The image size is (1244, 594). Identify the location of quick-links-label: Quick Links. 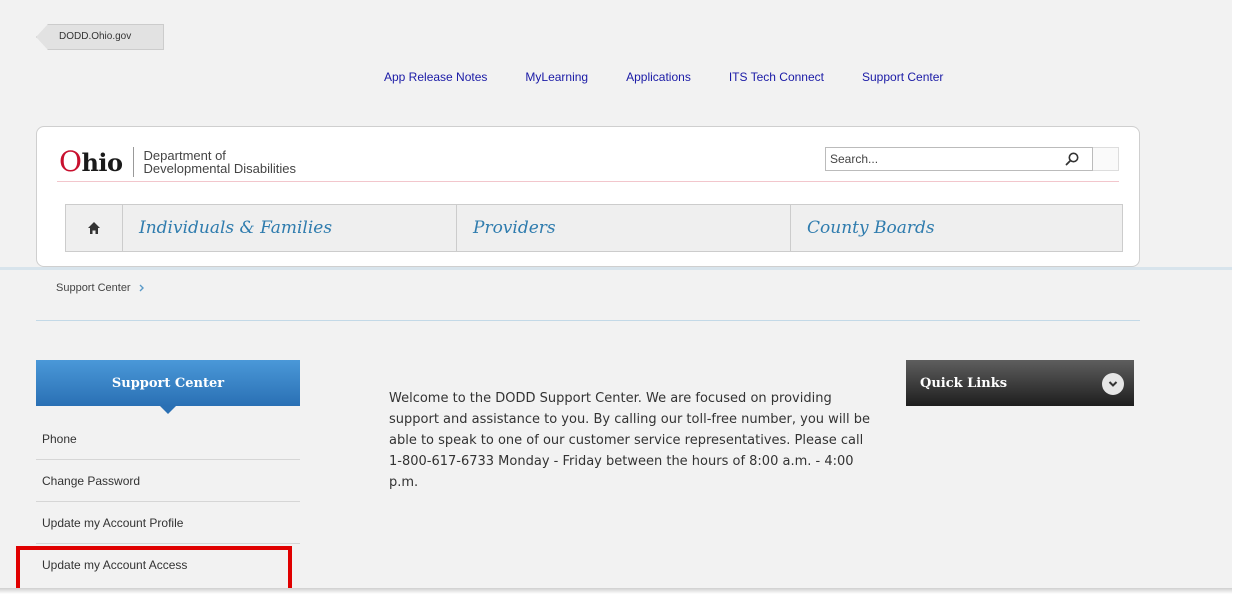
(964, 383).